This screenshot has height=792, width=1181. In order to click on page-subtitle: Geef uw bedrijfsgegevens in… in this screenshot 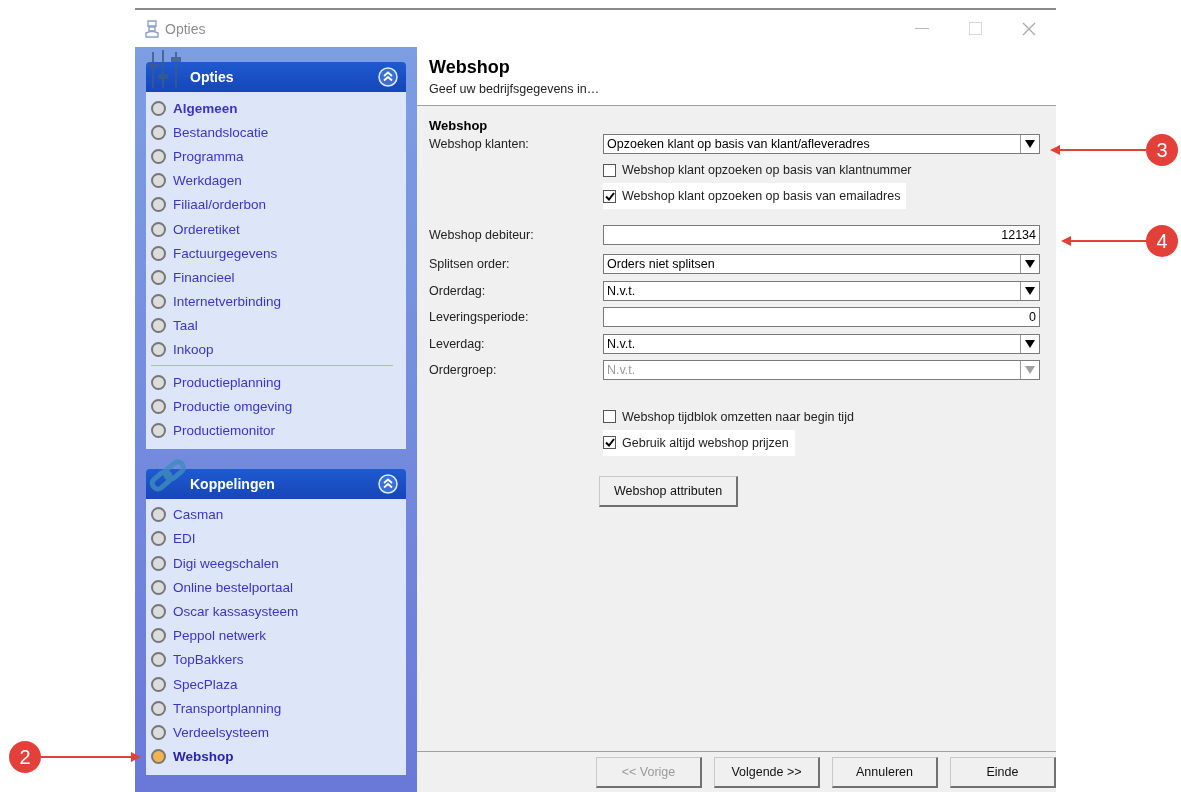, I will do `click(515, 89)`.